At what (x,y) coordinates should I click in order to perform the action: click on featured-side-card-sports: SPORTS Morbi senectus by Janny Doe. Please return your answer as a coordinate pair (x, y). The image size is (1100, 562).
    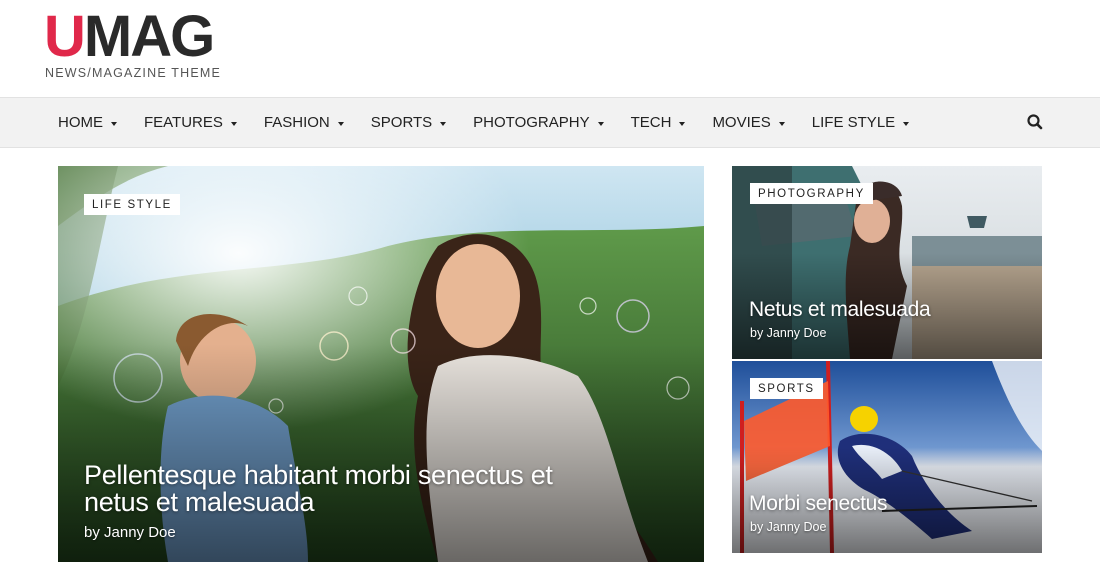
    Looking at the image, I should click on (887, 457).